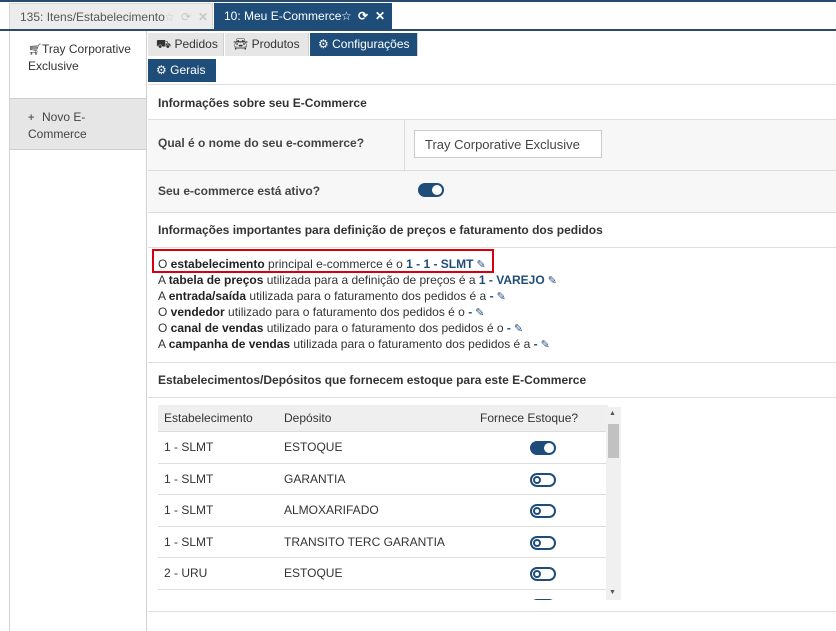 This screenshot has width=836, height=631. What do you see at coordinates (208, 418) in the screenshot?
I see `column-header: Estabelecimento` at bounding box center [208, 418].